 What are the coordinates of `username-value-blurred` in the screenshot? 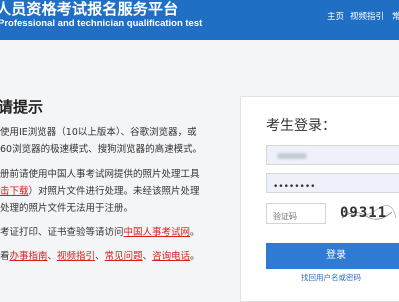 It's located at (292, 156).